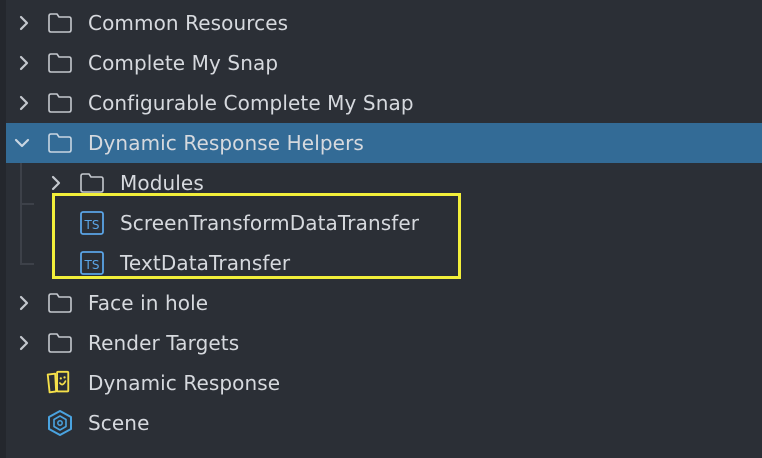 This screenshot has height=458, width=762. Describe the element at coordinates (148, 303) in the screenshot. I see `tree-item-label: Face in hole` at that location.